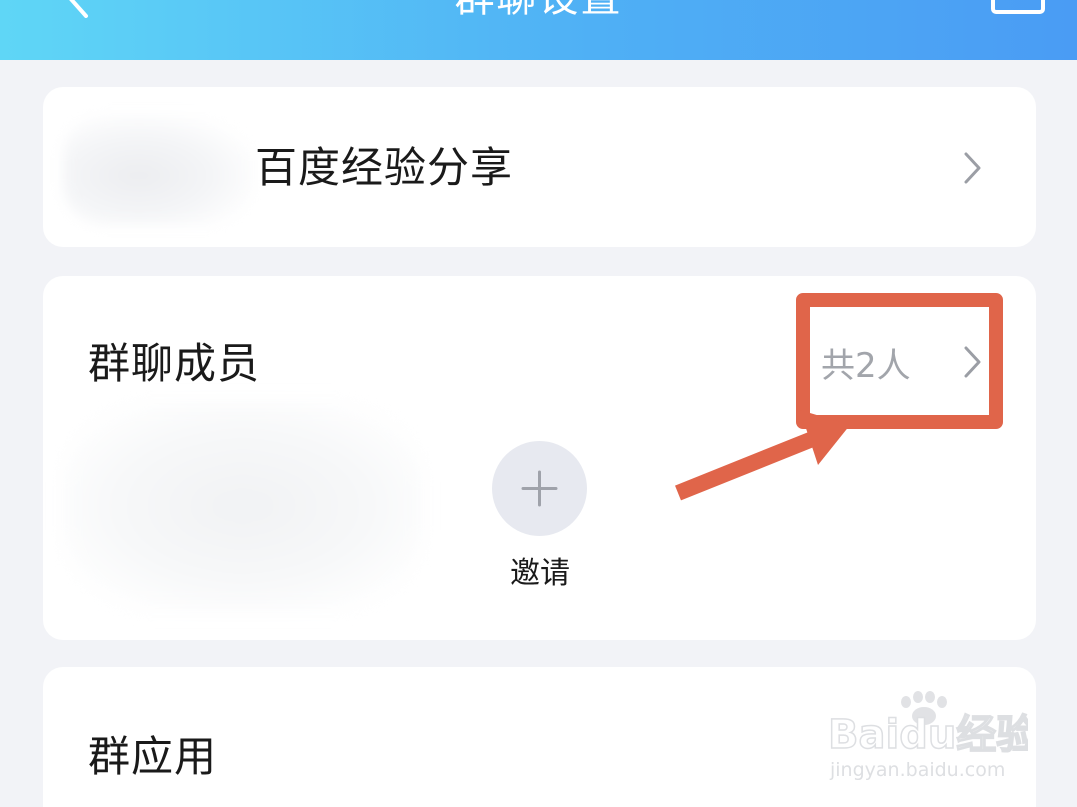  Describe the element at coordinates (917, 770) in the screenshot. I see `watermark-url: jingyan.baidu.com` at that location.